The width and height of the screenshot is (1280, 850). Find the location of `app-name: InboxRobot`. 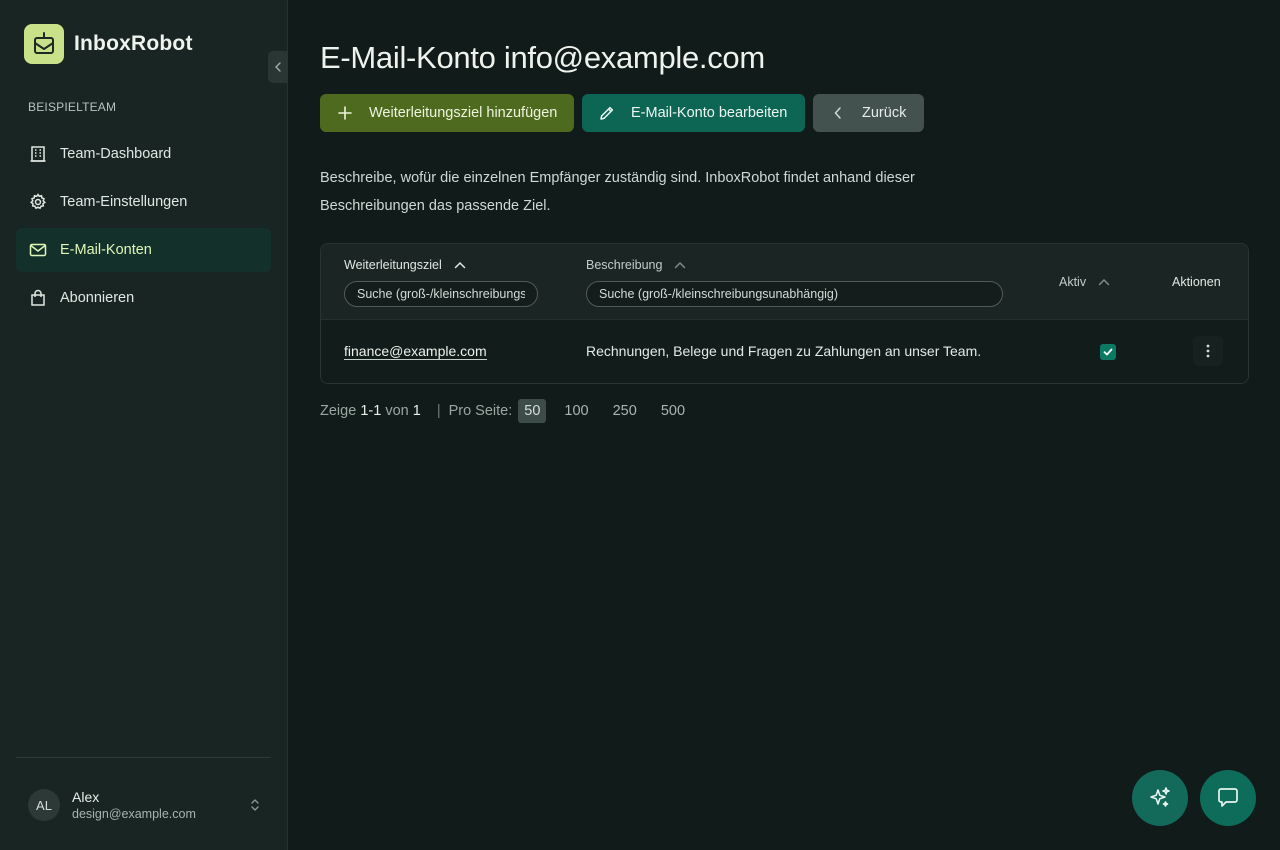

app-name: InboxRobot is located at coordinates (133, 43).